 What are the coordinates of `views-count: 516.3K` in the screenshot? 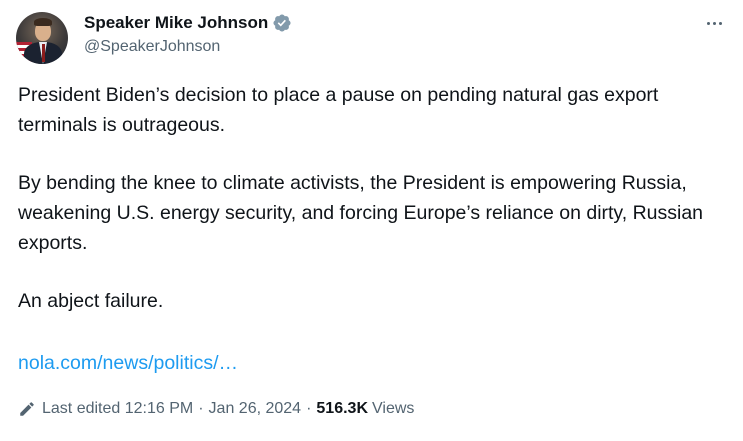 It's located at (342, 409).